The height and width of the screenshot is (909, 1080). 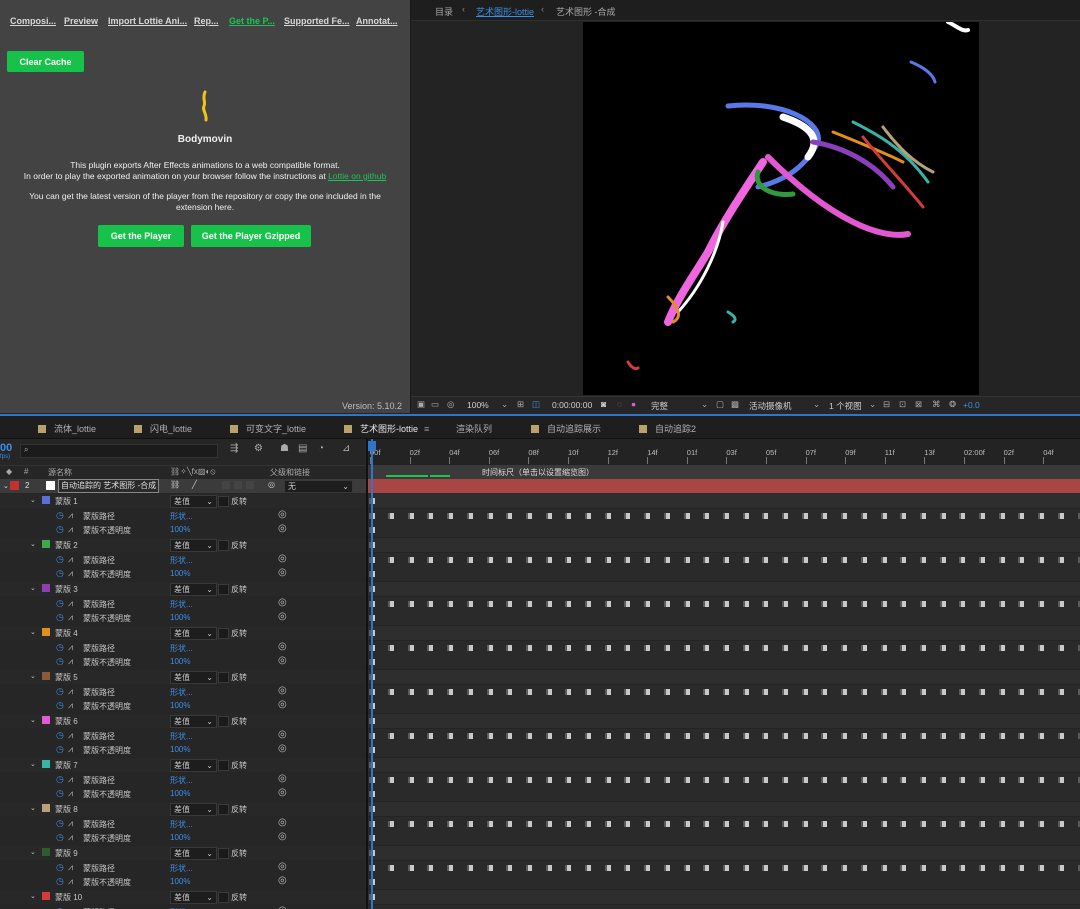 I want to click on reset-exposure-icon: ❂, so click(x=952, y=404).